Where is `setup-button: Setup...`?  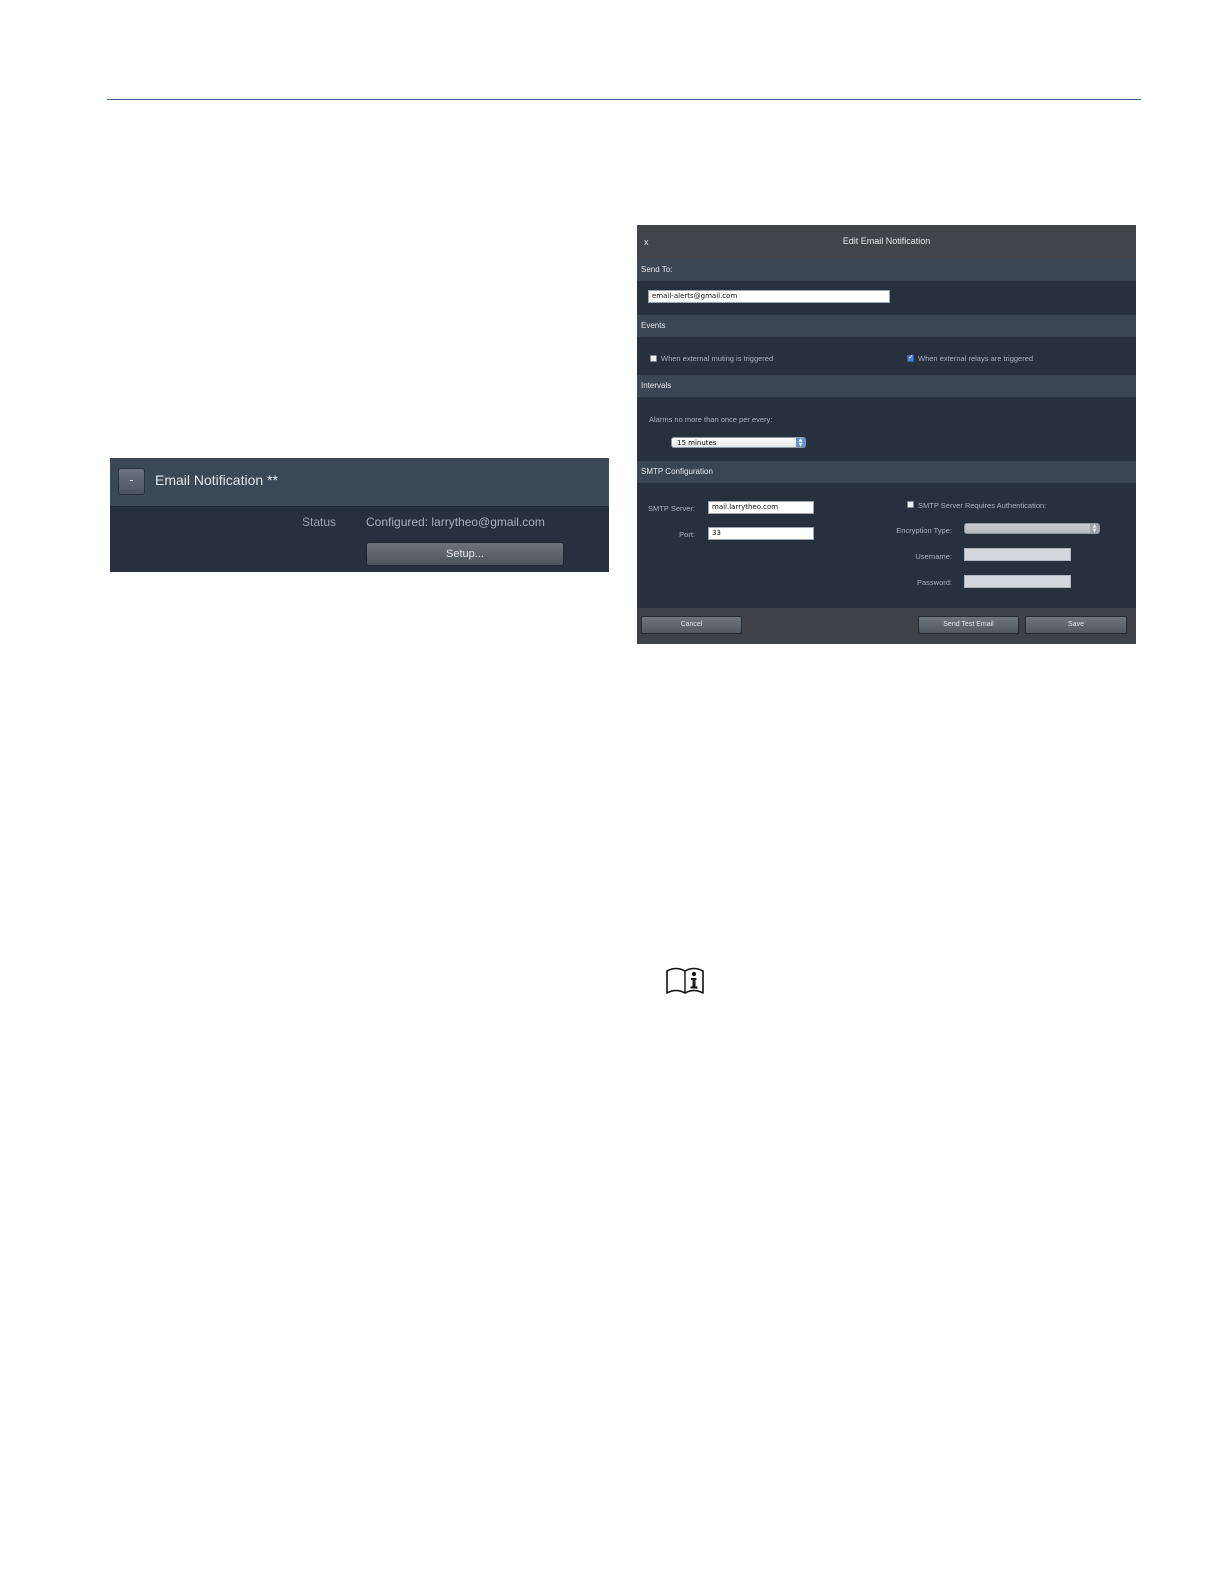 setup-button: Setup... is located at coordinates (465, 554).